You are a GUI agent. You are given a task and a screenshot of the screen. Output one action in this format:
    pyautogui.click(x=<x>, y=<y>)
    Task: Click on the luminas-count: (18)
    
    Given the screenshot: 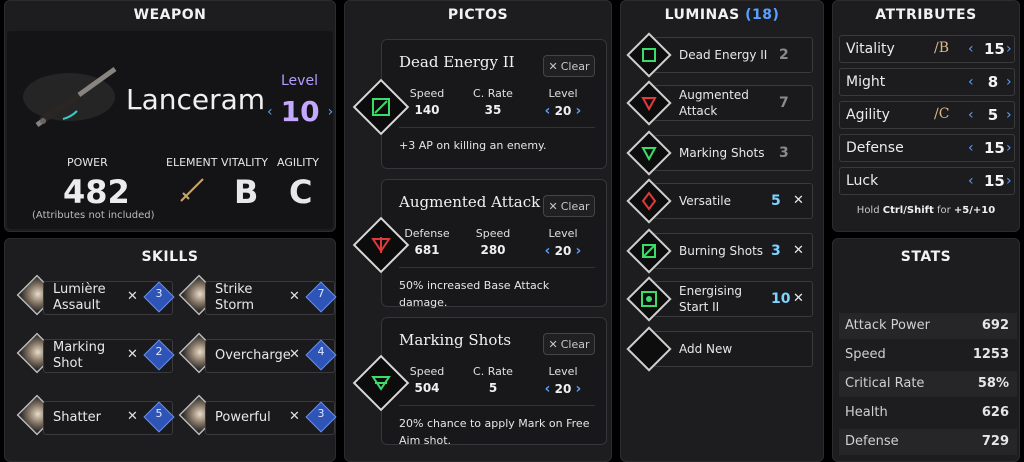 What is the action you would take?
    pyautogui.click(x=762, y=15)
    